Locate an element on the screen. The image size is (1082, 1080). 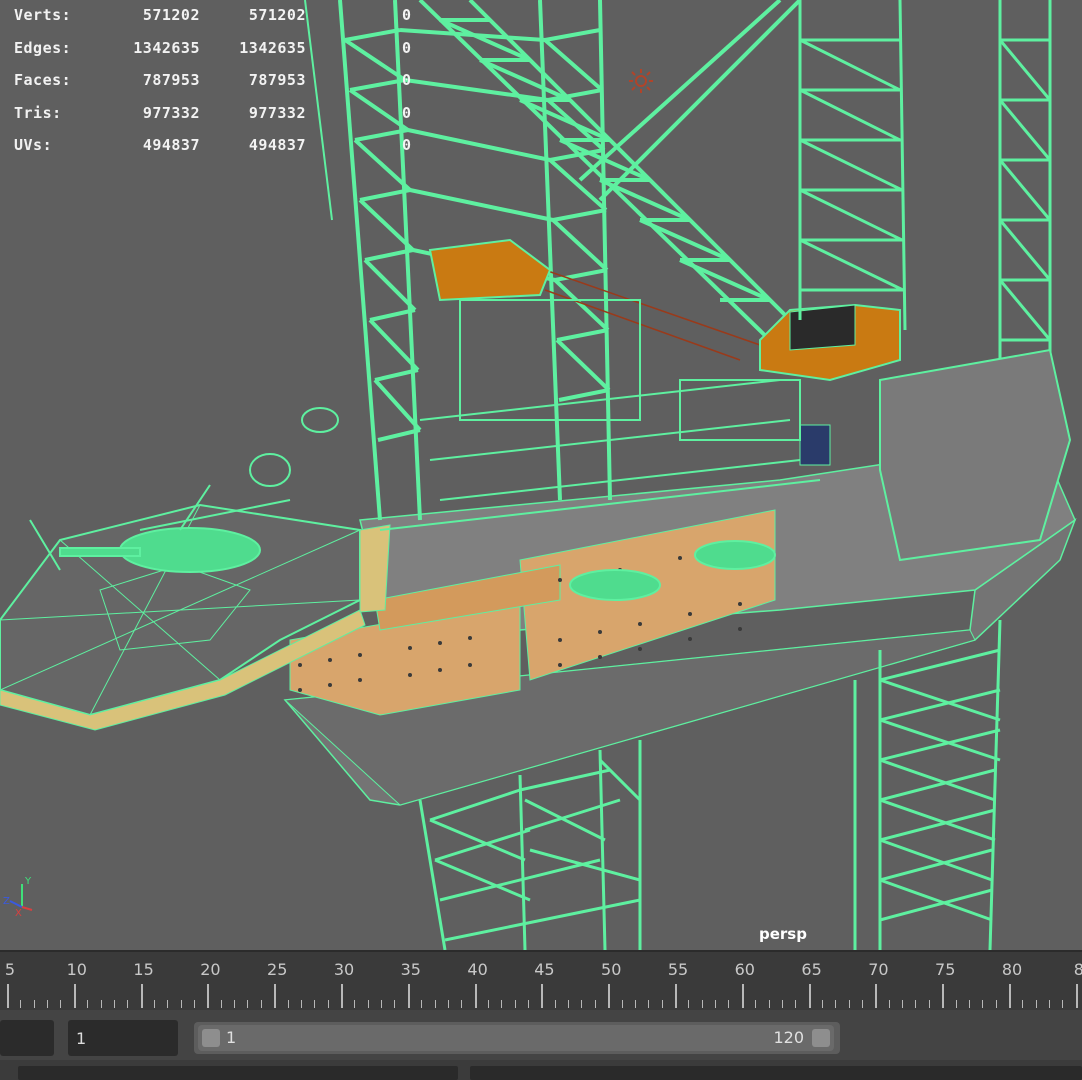
helideck-ramp is located at coordinates (375, 568).